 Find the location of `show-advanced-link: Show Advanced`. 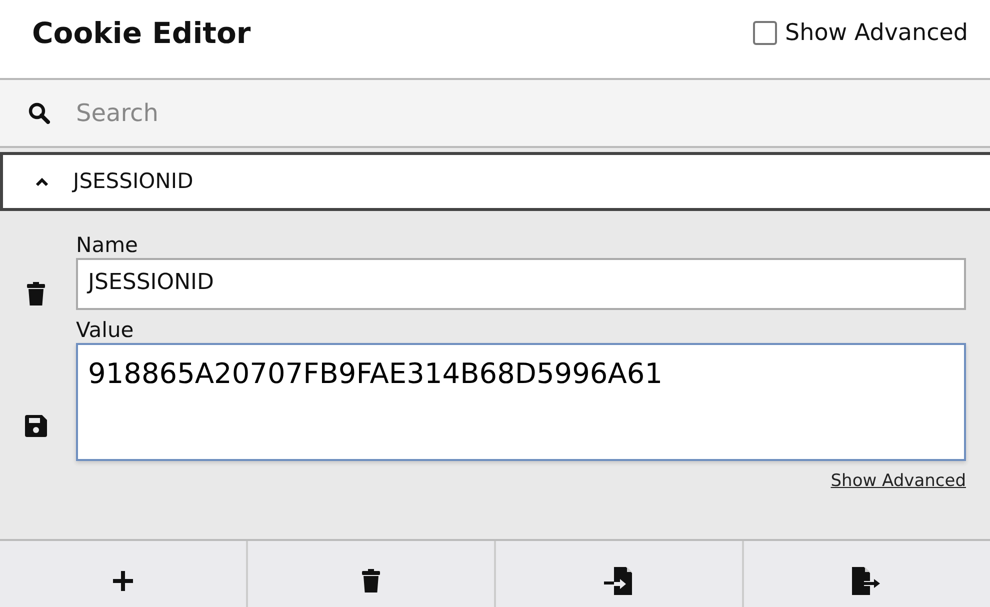

show-advanced-link: Show Advanced is located at coordinates (898, 482).